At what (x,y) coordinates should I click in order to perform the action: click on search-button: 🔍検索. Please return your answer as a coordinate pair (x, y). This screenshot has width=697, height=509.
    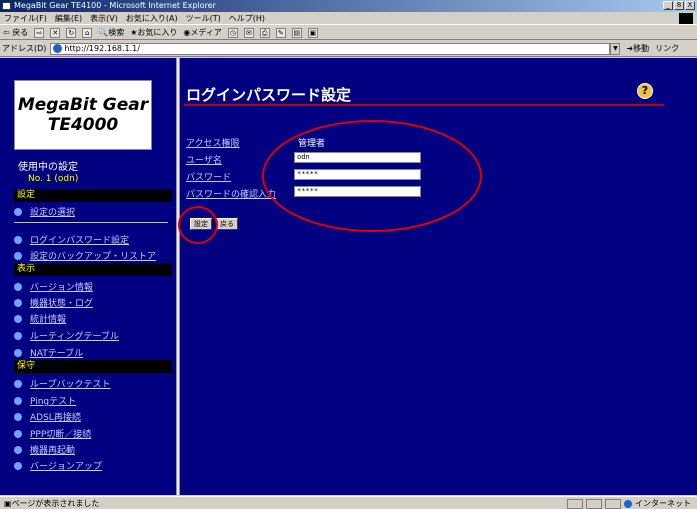
    Looking at the image, I should click on (111, 32).